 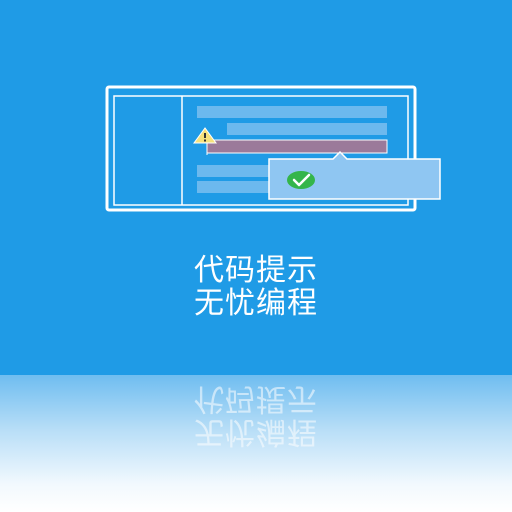 What do you see at coordinates (297, 146) in the screenshot?
I see `code-line-error` at bounding box center [297, 146].